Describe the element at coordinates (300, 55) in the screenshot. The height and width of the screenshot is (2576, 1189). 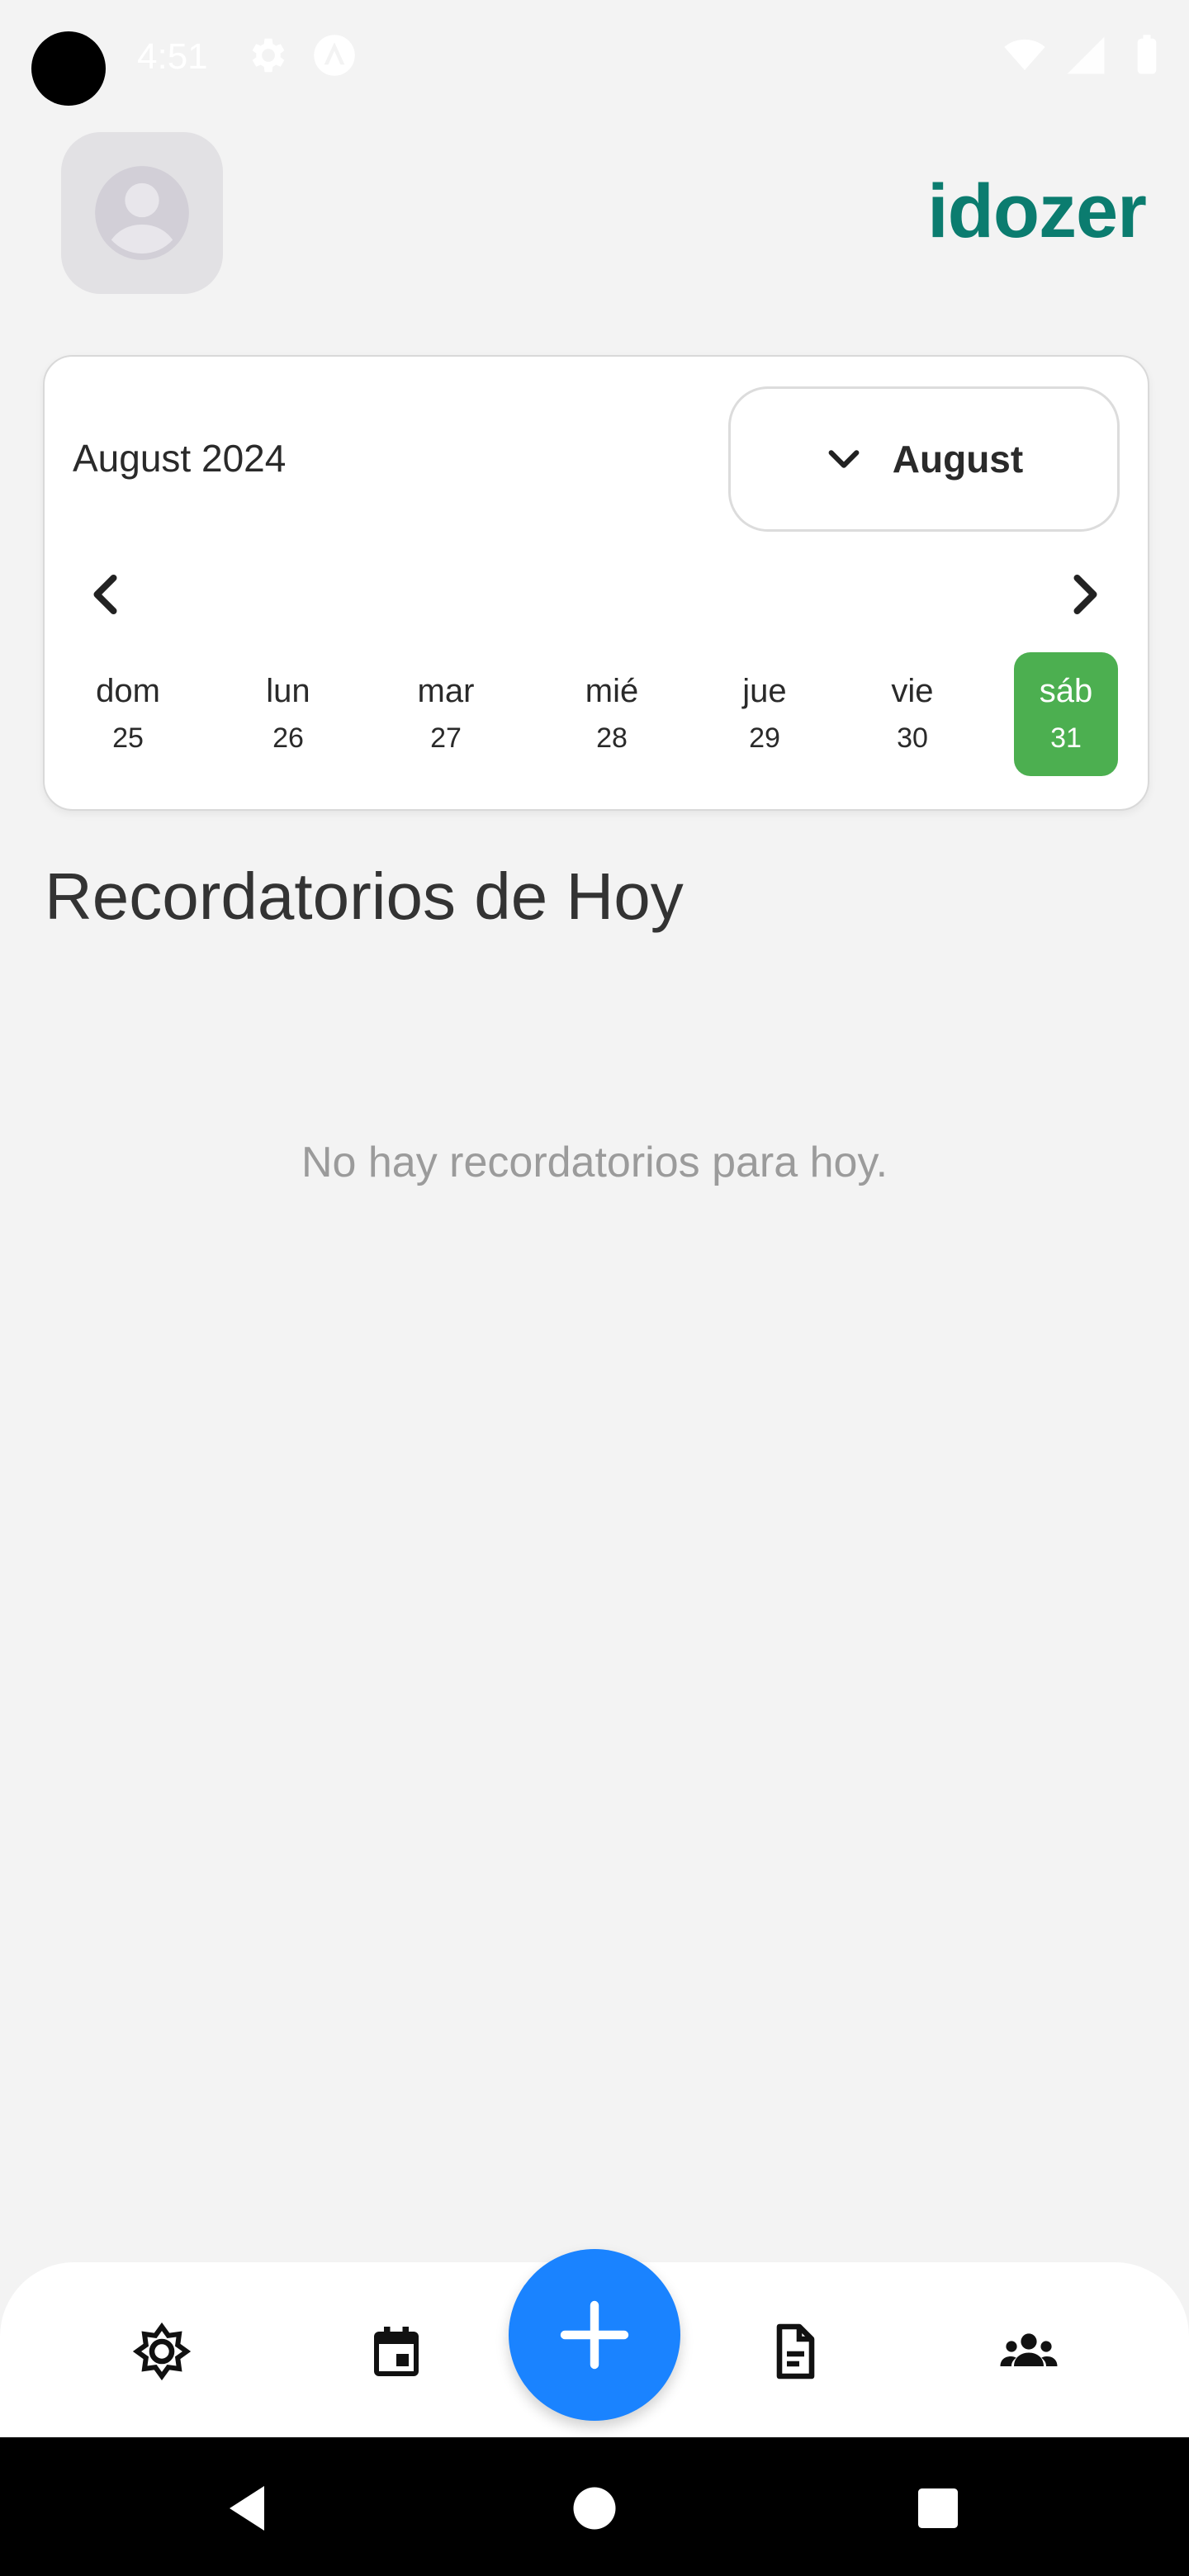
I see `status-icons-left` at that location.